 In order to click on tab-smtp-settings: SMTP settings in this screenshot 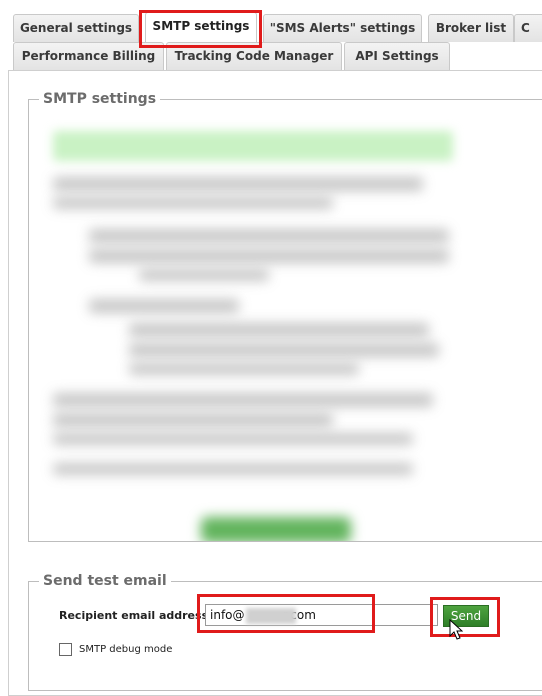, I will do `click(201, 27)`.